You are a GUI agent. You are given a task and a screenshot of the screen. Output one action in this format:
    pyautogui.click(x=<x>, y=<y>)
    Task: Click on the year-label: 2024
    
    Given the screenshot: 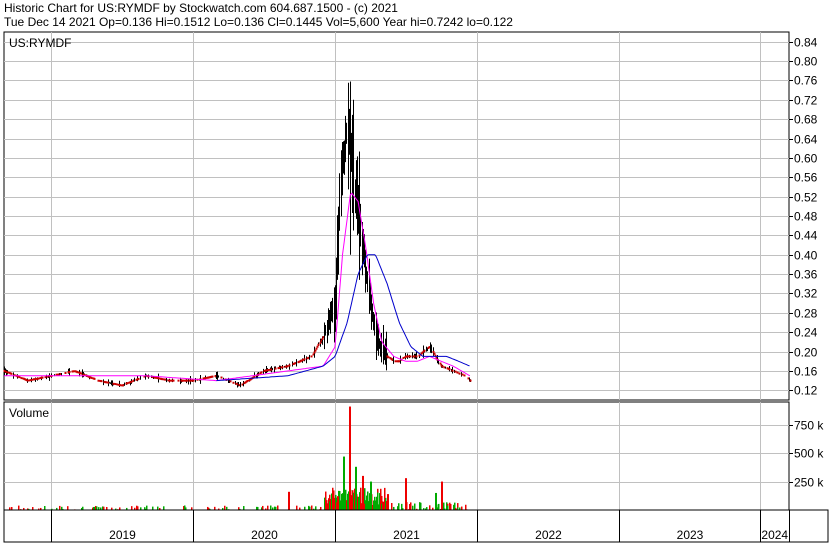 What is the action you would take?
    pyautogui.click(x=774, y=535)
    